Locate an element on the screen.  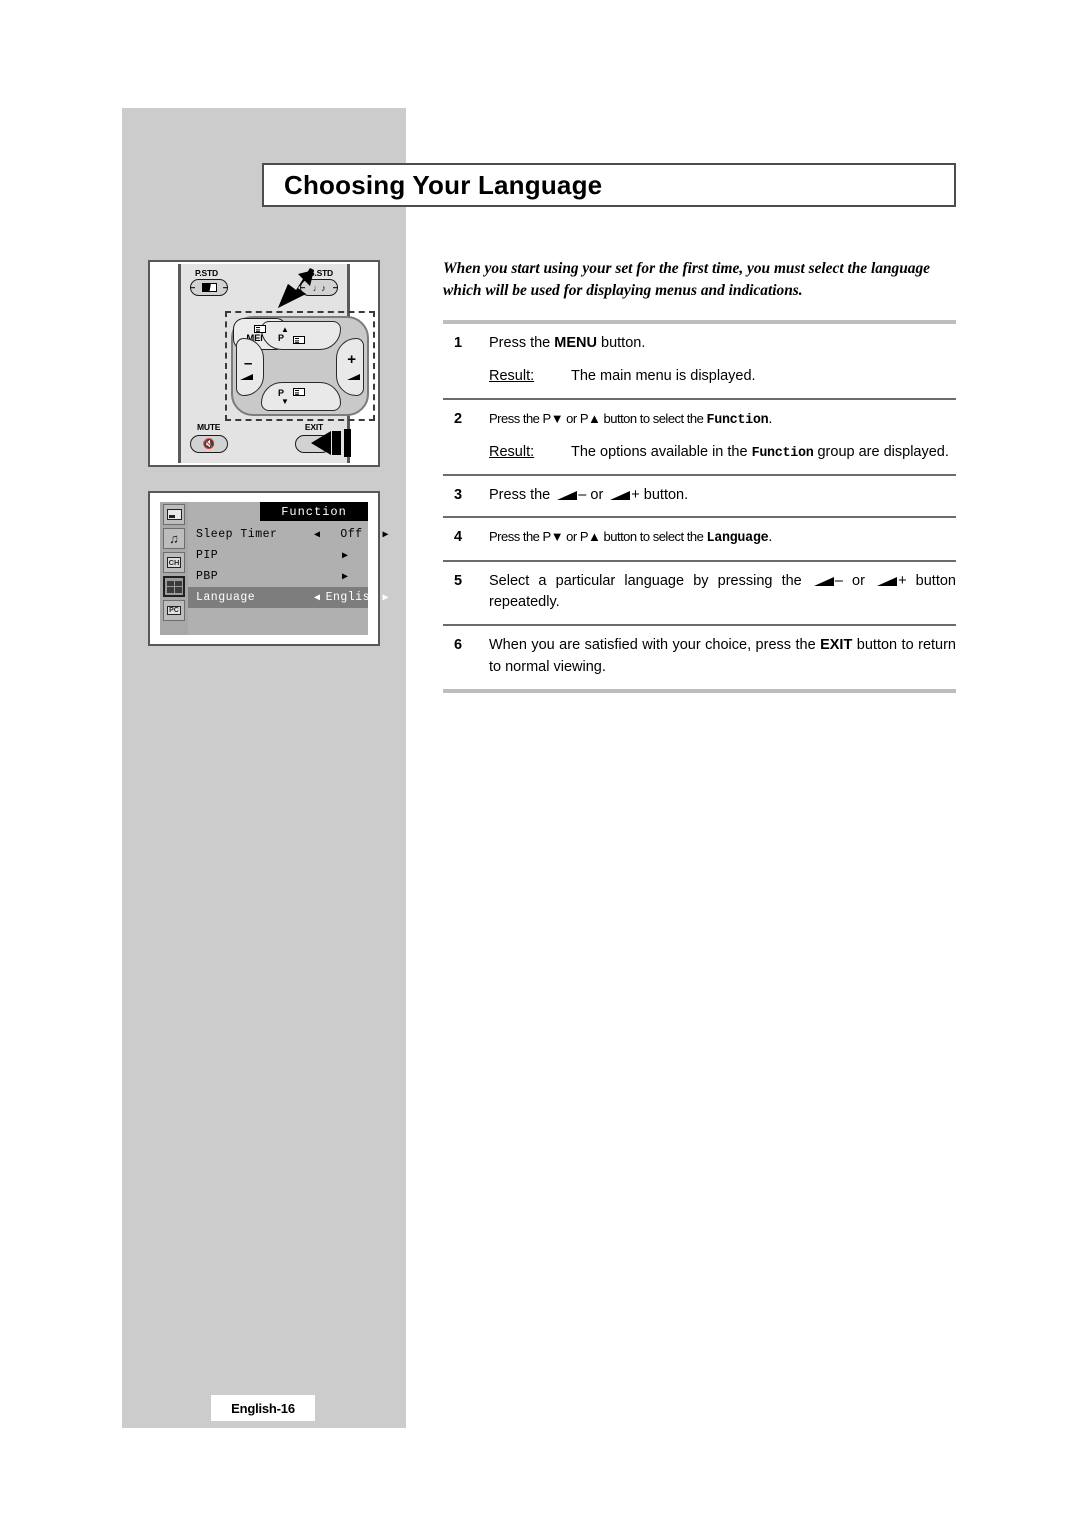
caret-down-icon: ▼ is located at coordinates (285, 401).